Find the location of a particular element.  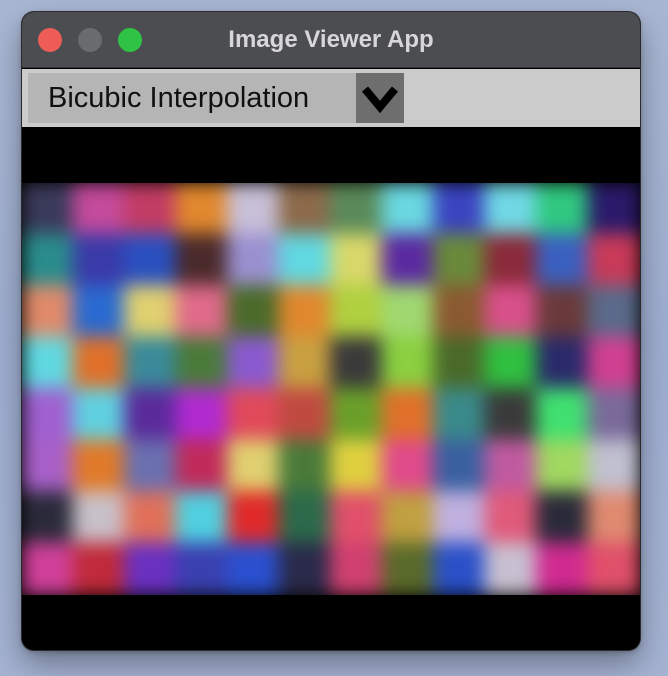

toolbar: Bicubic Interpolation is located at coordinates (331, 98).